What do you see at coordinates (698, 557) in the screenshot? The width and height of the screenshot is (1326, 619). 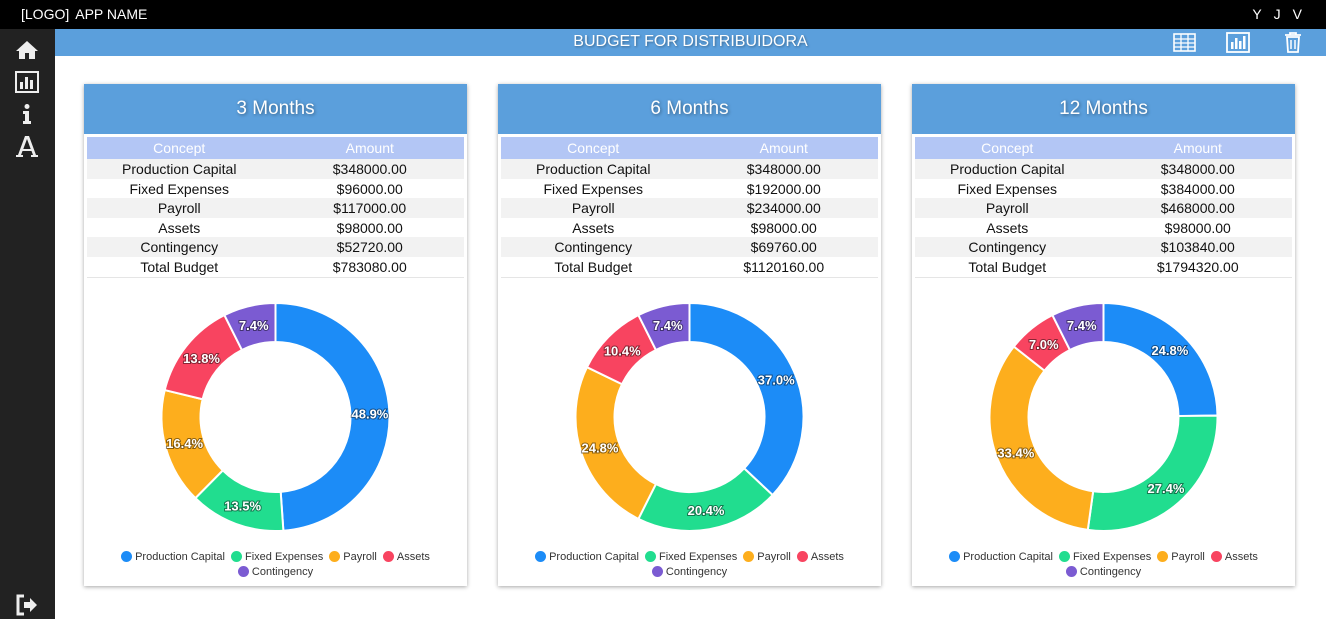 I see `legend-label: Fixed Expenses` at bounding box center [698, 557].